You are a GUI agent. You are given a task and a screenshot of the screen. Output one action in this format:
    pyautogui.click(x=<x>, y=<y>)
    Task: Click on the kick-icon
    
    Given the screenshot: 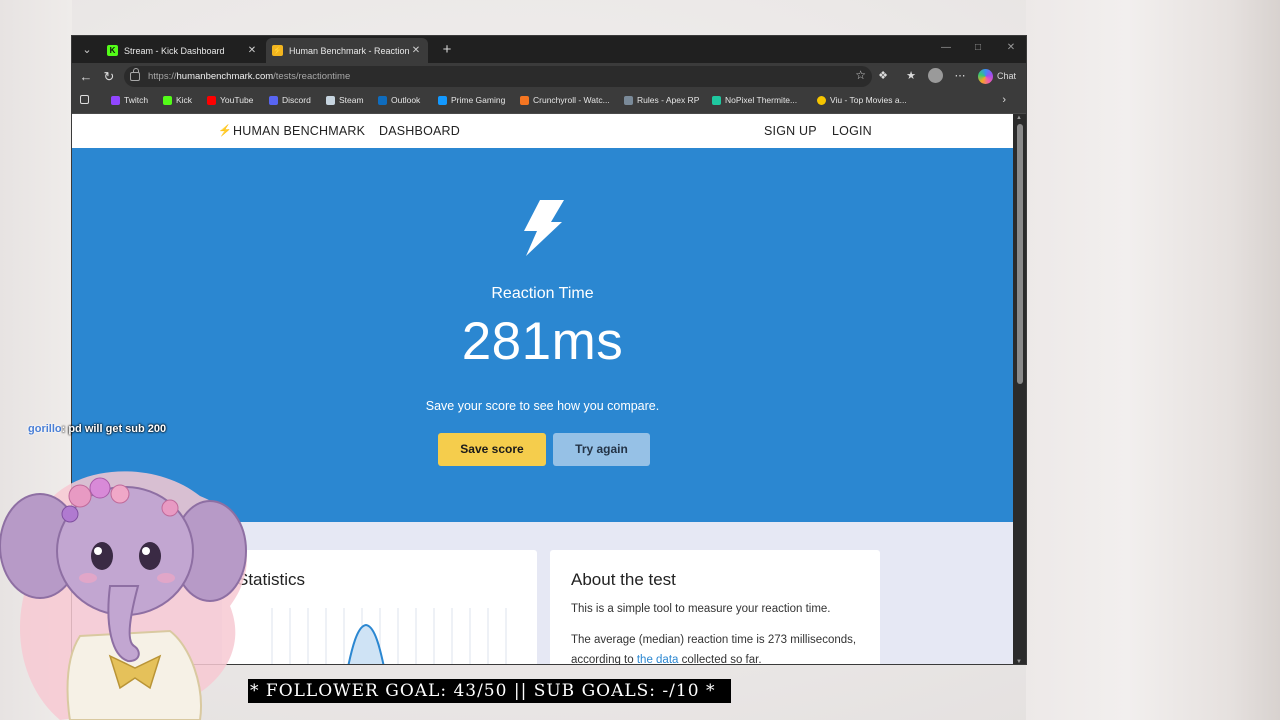 What is the action you would take?
    pyautogui.click(x=167, y=100)
    